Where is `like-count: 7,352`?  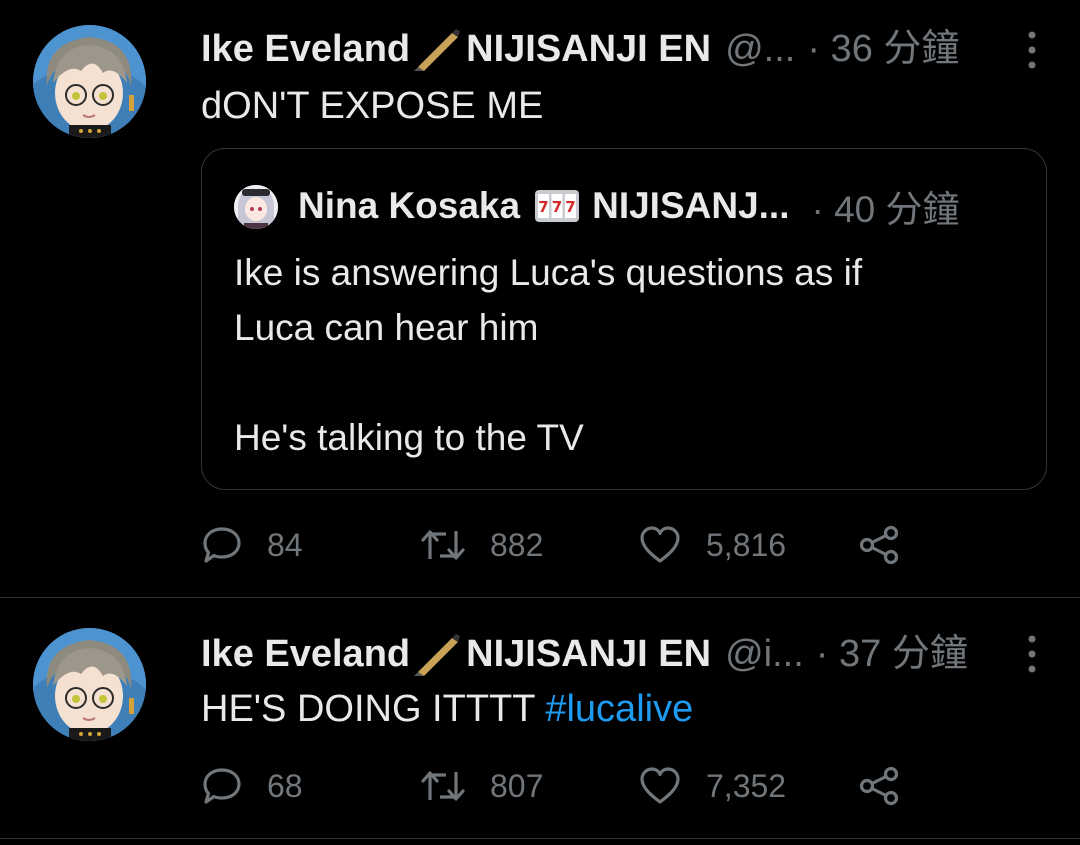
like-count: 7,352 is located at coordinates (746, 785).